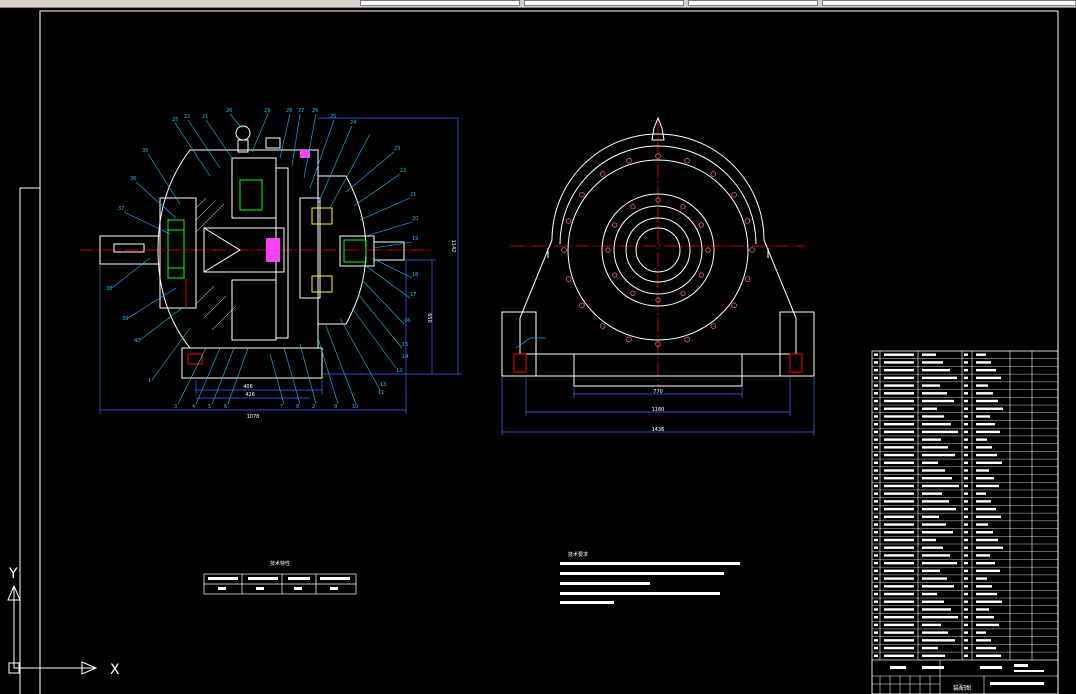  Describe the element at coordinates (335, 407) in the screenshot. I see `part-number: 9` at that location.